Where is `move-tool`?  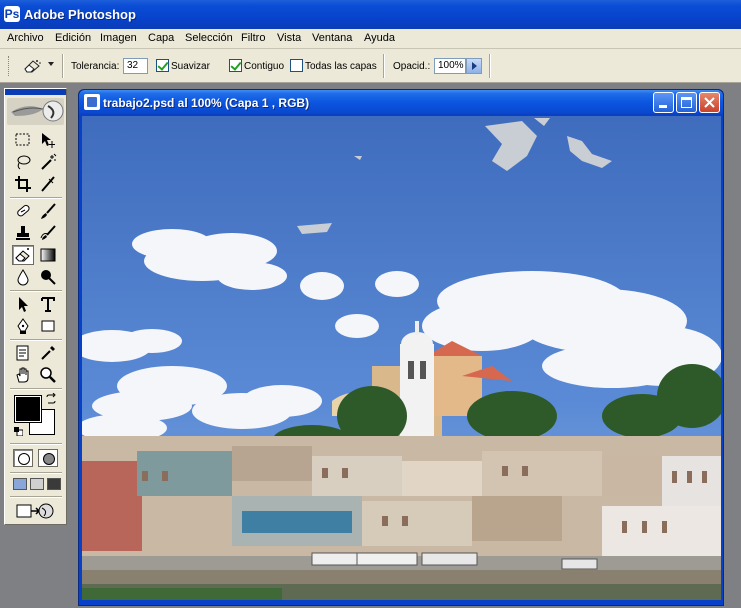
move-tool is located at coordinates (48, 140).